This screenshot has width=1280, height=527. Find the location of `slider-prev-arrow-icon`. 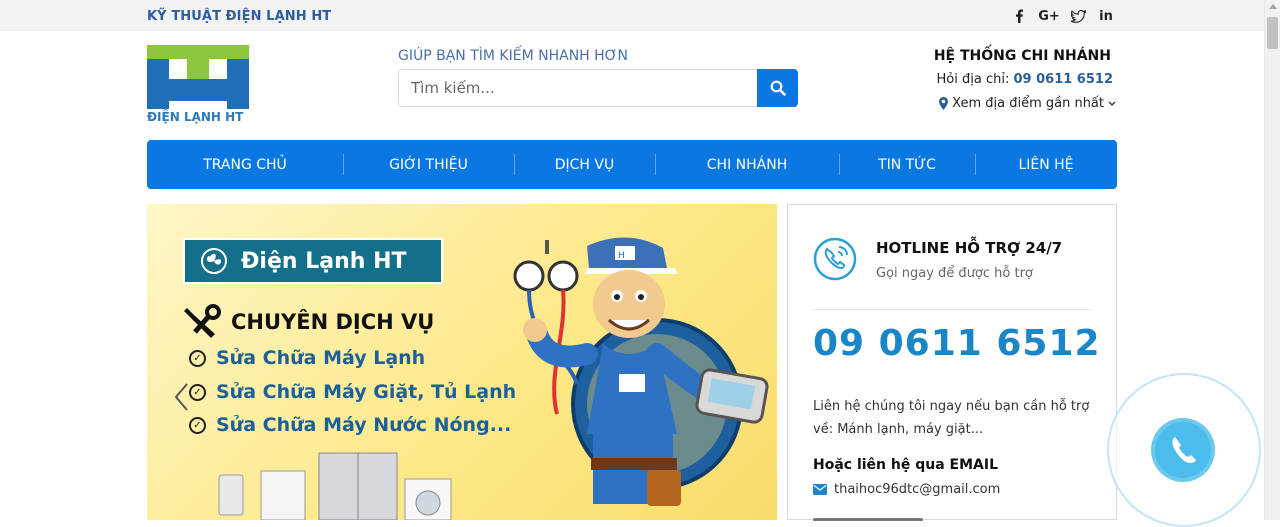

slider-prev-arrow-icon is located at coordinates (181, 397).